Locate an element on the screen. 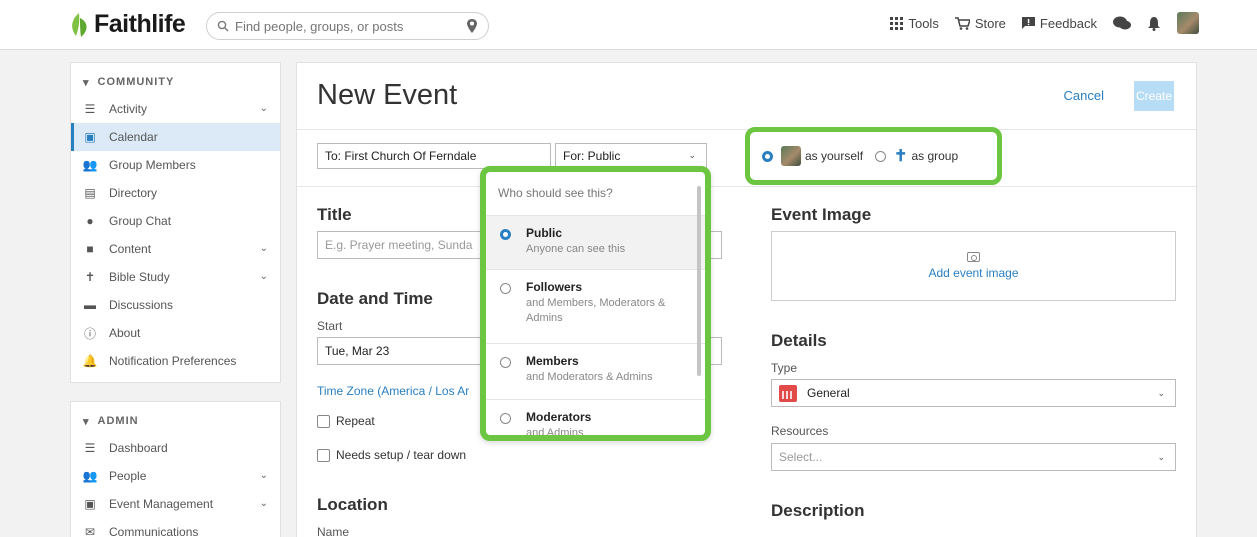 The width and height of the screenshot is (1257, 537). type-select: General ⌄ is located at coordinates (973, 393).